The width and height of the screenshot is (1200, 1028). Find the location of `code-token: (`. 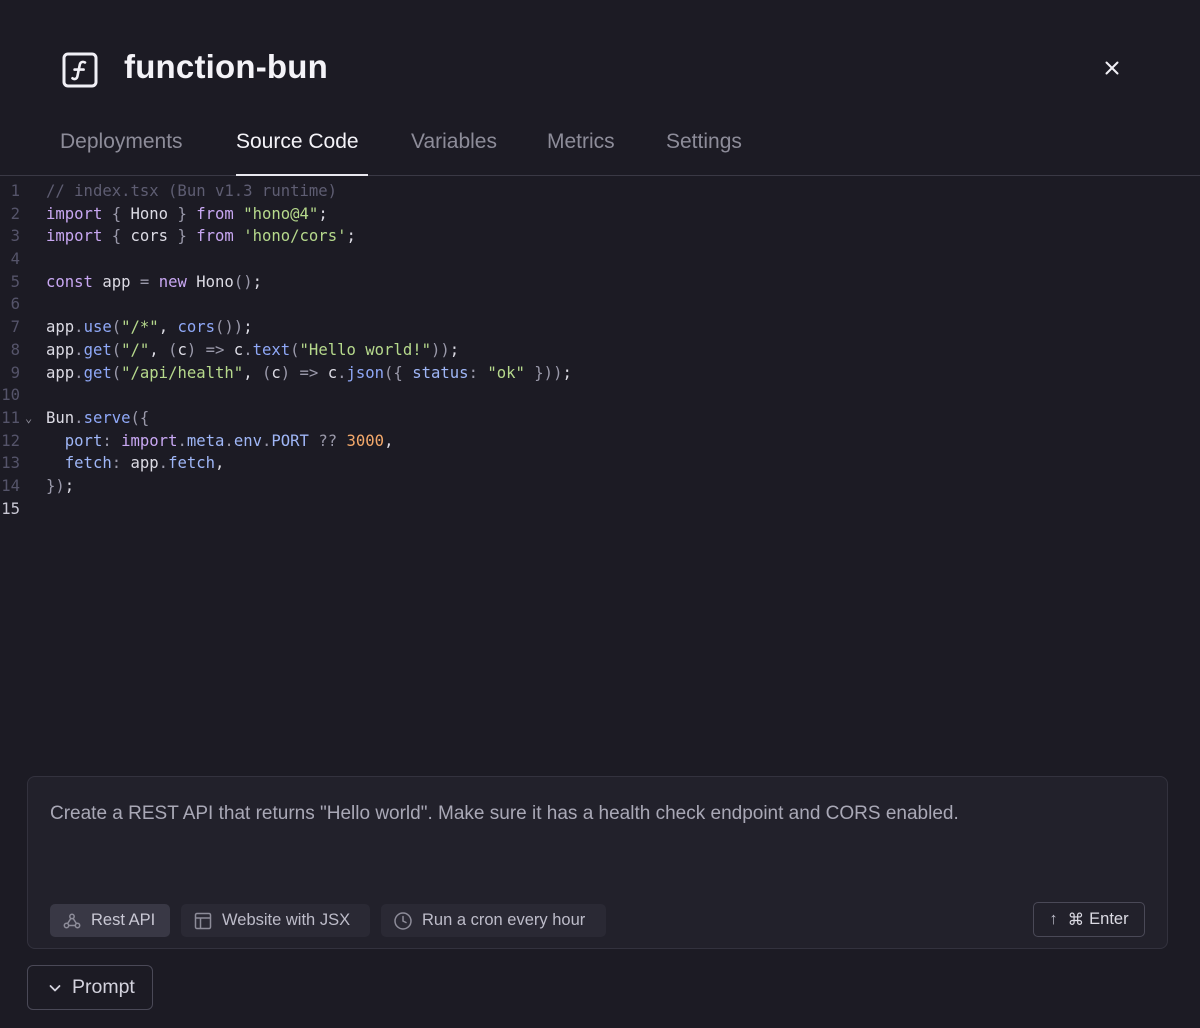

code-token: ( is located at coordinates (116, 349).